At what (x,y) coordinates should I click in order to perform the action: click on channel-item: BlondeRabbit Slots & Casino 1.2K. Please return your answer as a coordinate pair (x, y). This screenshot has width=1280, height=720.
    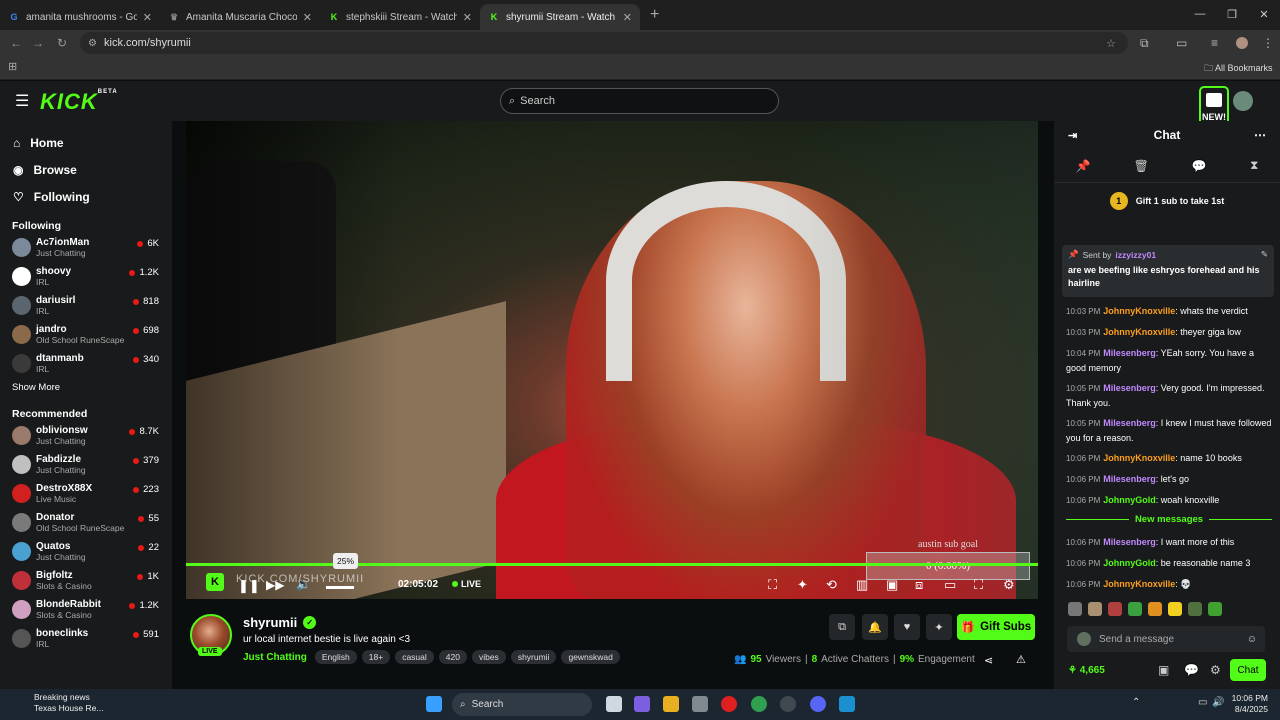
    Looking at the image, I should click on (86, 610).